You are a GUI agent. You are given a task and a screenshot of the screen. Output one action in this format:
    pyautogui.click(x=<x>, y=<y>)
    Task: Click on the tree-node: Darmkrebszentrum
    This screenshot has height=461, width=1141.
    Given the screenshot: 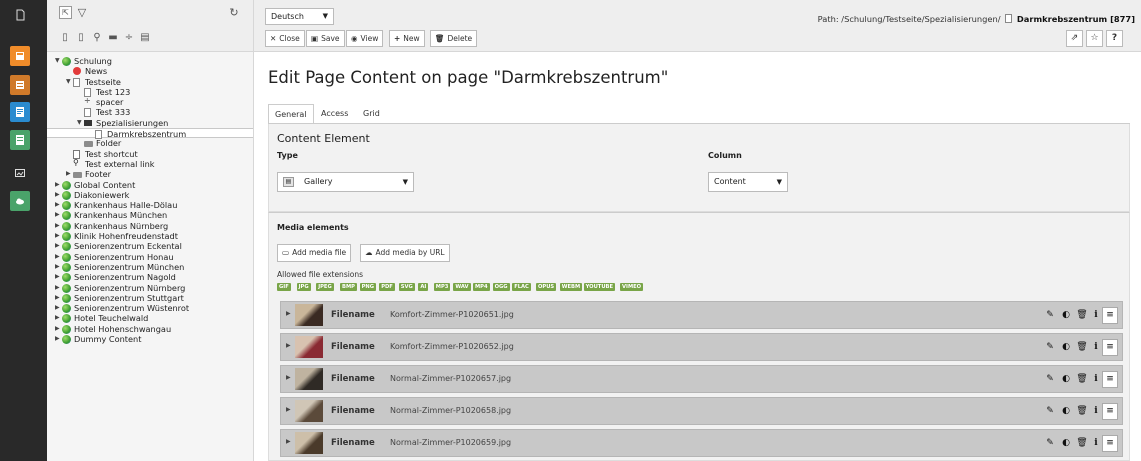 What is the action you would take?
    pyautogui.click(x=150, y=134)
    